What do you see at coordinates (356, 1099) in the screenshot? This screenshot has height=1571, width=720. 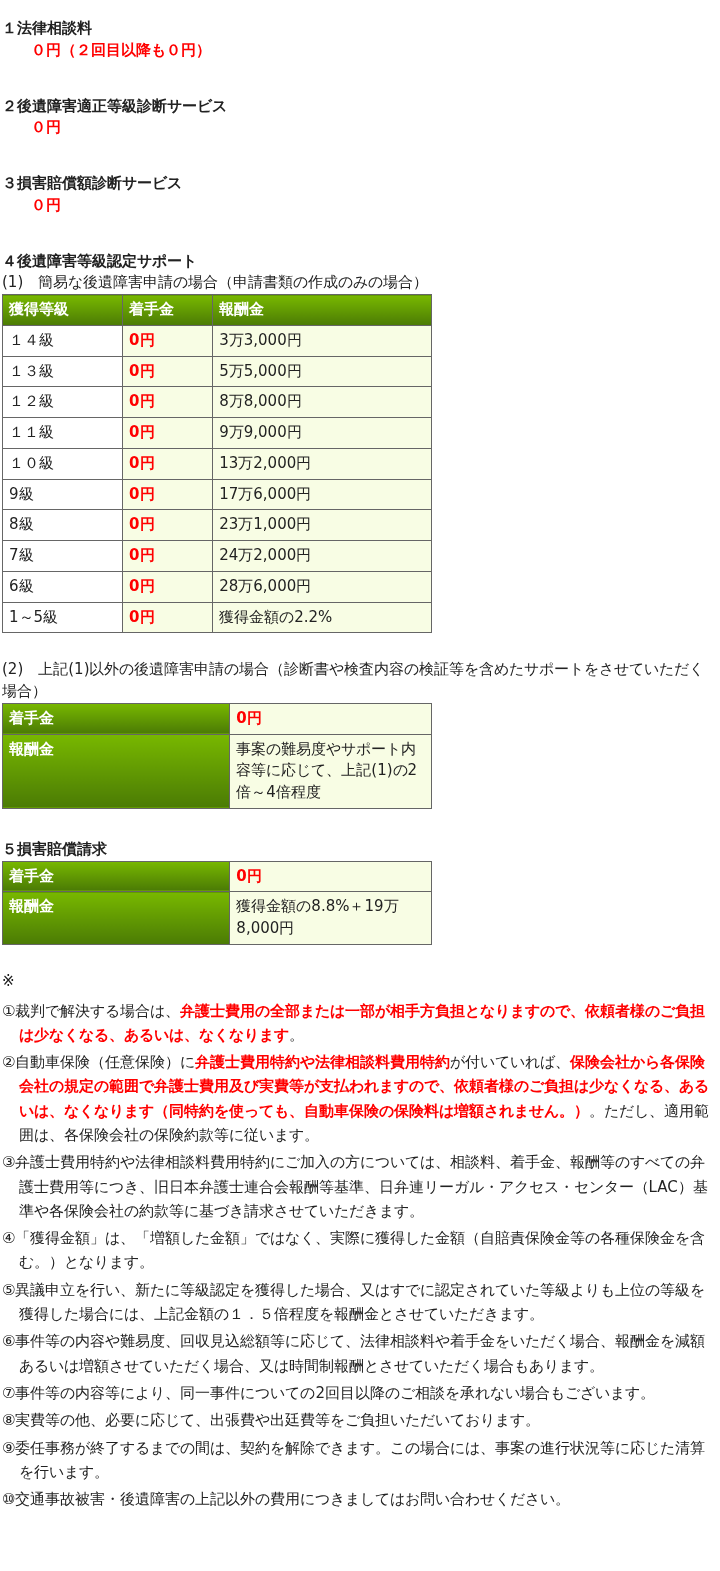 I see `note-text: ②自動車保険（任意保険）に弁護士費用特約や法律相談料費用特約が付いていれば、保険会社から各保険会社の規定の範囲で弁護士費用及び実費等が支払われますので、依頼者様のご負担は少なくなる、あるいは、なくなります（同特約を使っても、自動車保険の保険料は増額されません。）。ただし、適用範囲は、各保険会社の保険約款等に従います。` at bounding box center [356, 1099].